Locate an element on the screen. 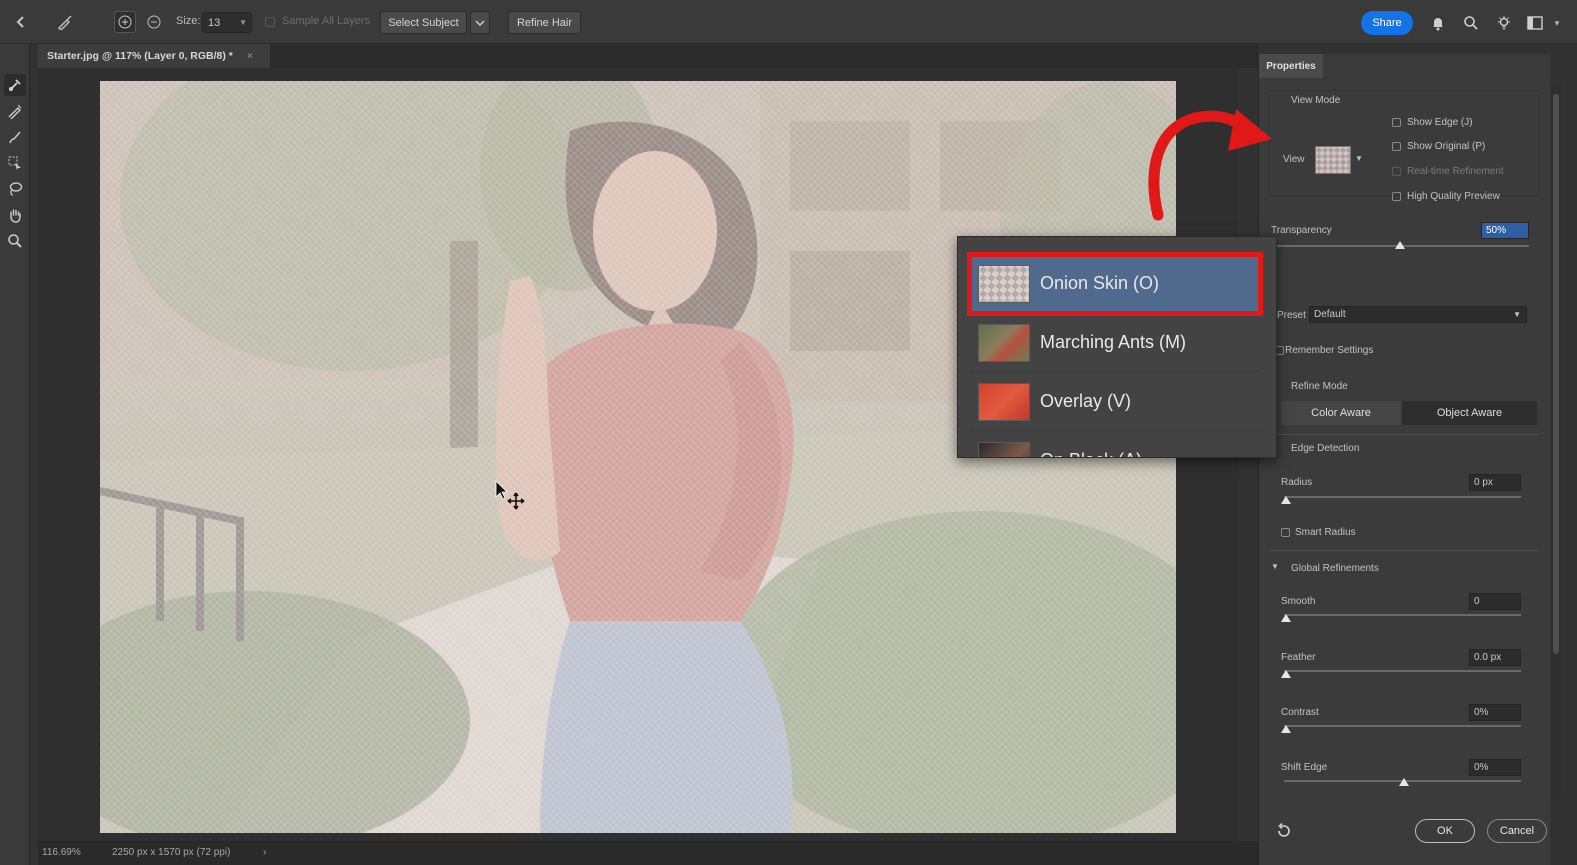 Image resolution: width=1577 pixels, height=865 pixels. zoom-level: 116.69% is located at coordinates (61, 852).